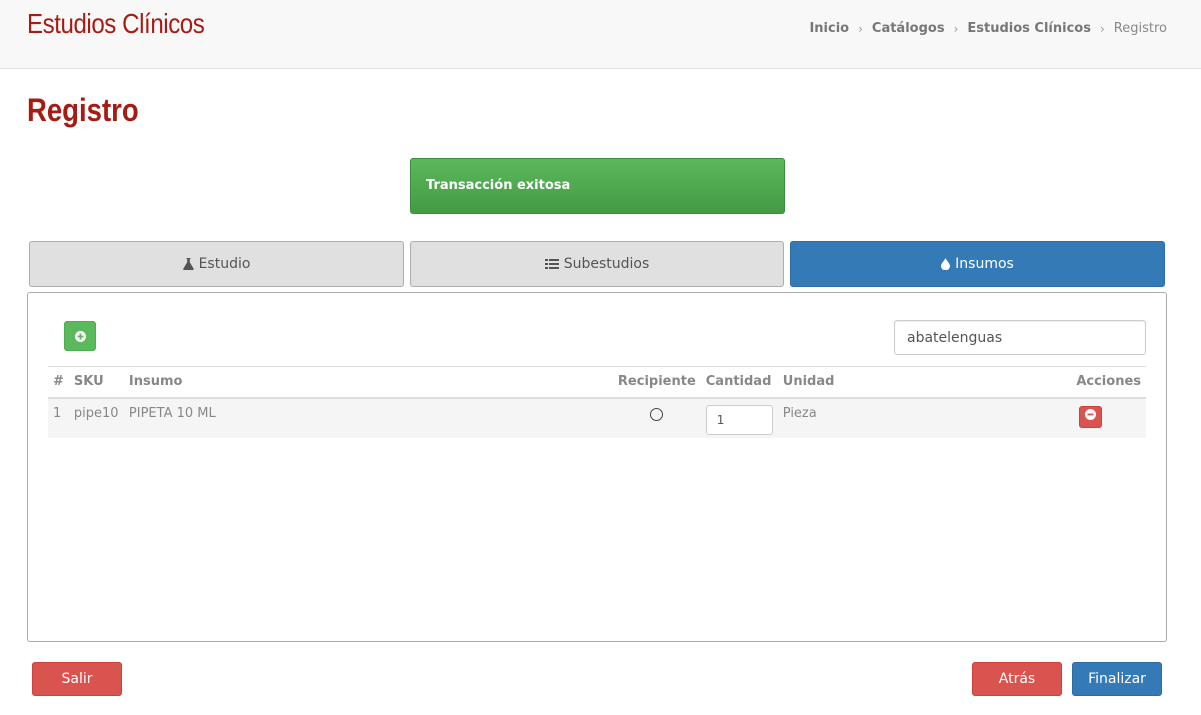 This screenshot has width=1201, height=715. Describe the element at coordinates (1029, 28) in the screenshot. I see `breadcrumb-estudios-clinicos: Estudios Clínicos` at that location.